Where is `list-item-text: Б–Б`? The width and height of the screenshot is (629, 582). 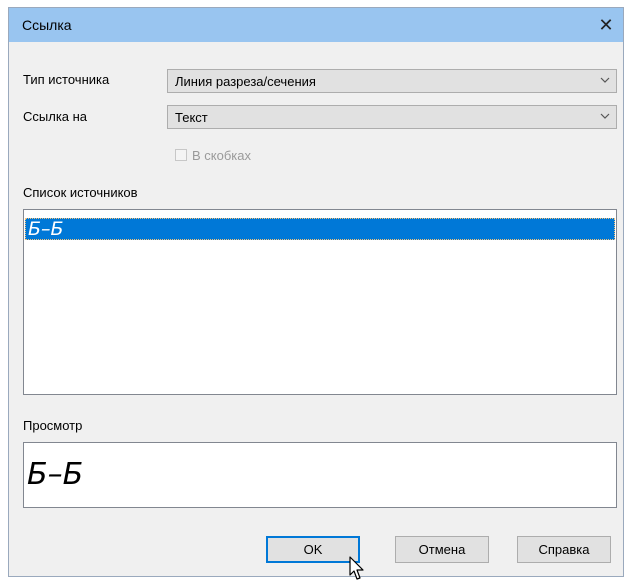 list-item-text: Б–Б is located at coordinates (46, 229).